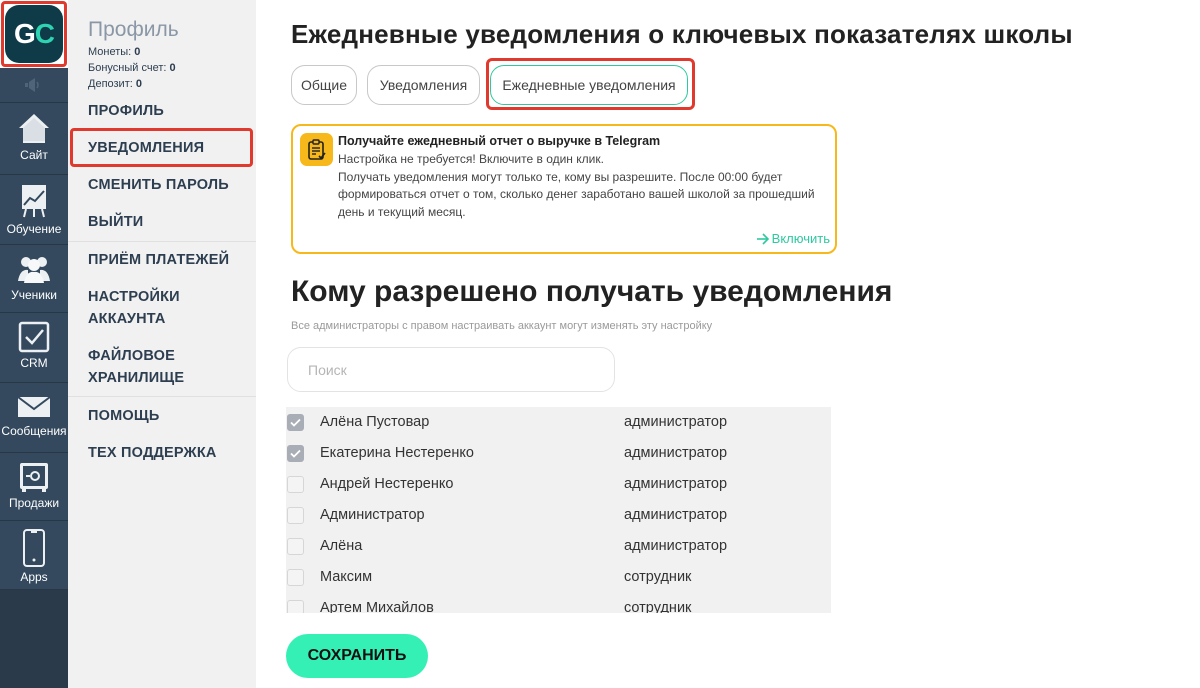 The width and height of the screenshot is (1200, 688). I want to click on phone-icon, so click(34, 548).